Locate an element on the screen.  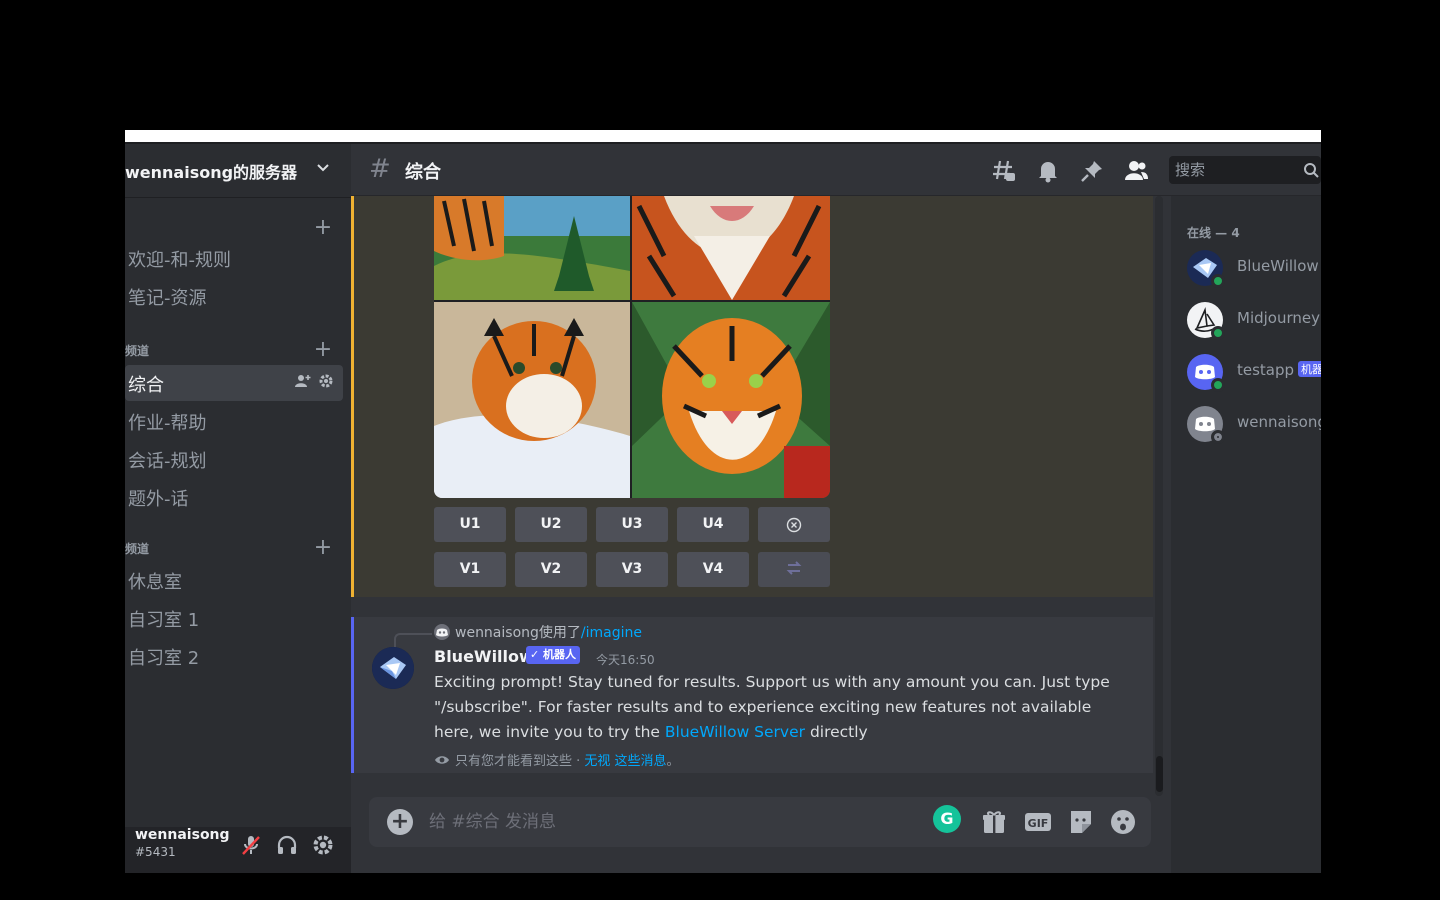
channel-welcome: 欢迎-和-规则 is located at coordinates (234, 258).